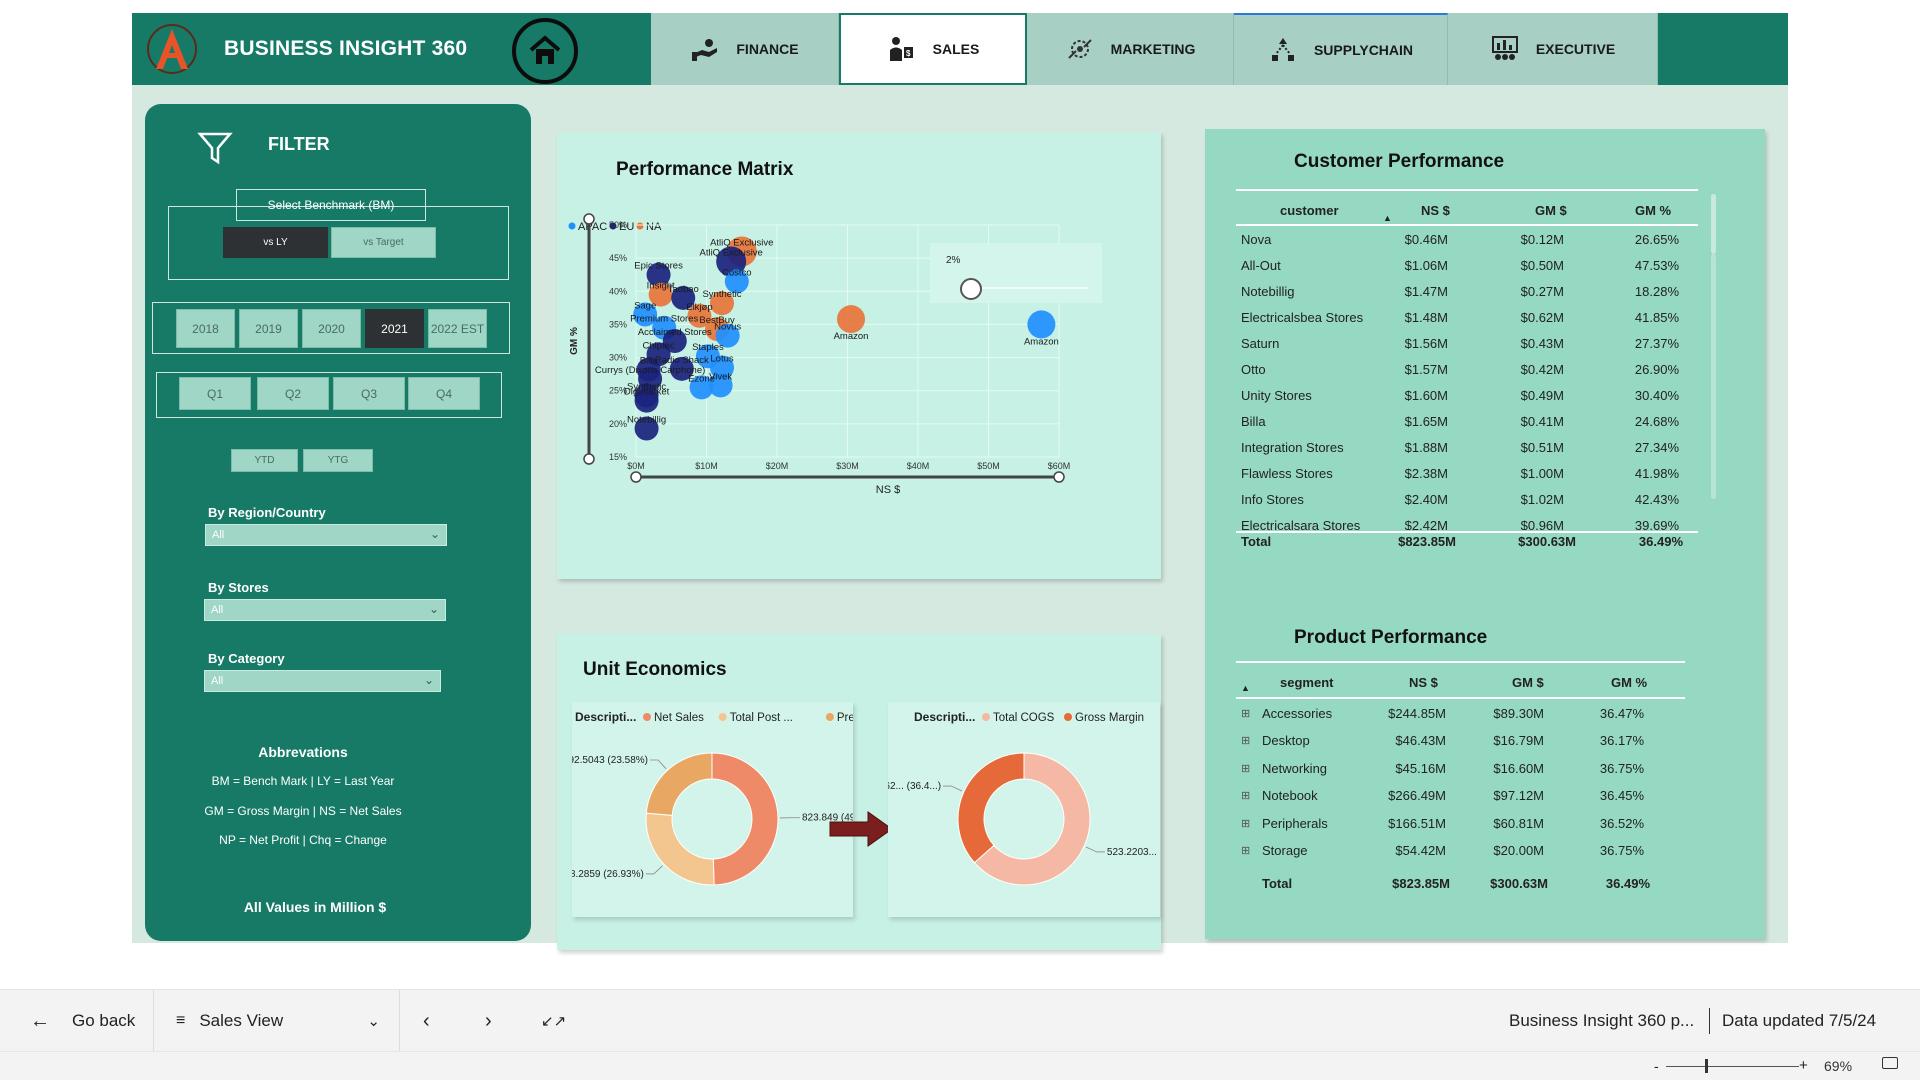 The image size is (1920, 1080). I want to click on legend-marker, so click(647, 717).